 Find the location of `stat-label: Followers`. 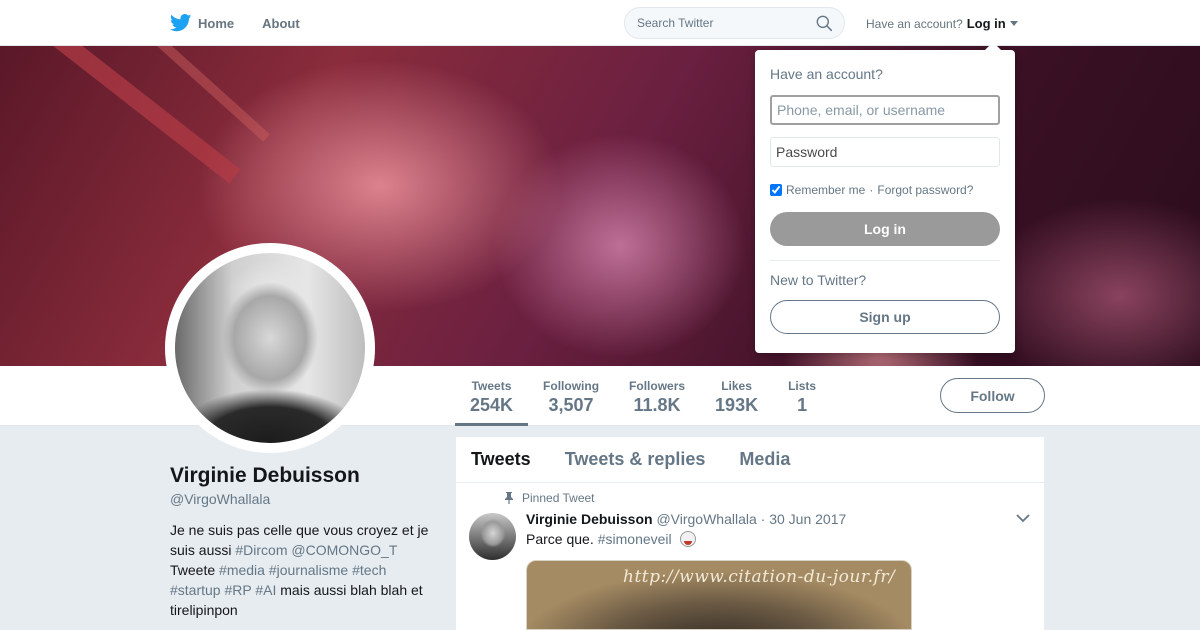

stat-label: Followers is located at coordinates (657, 386).